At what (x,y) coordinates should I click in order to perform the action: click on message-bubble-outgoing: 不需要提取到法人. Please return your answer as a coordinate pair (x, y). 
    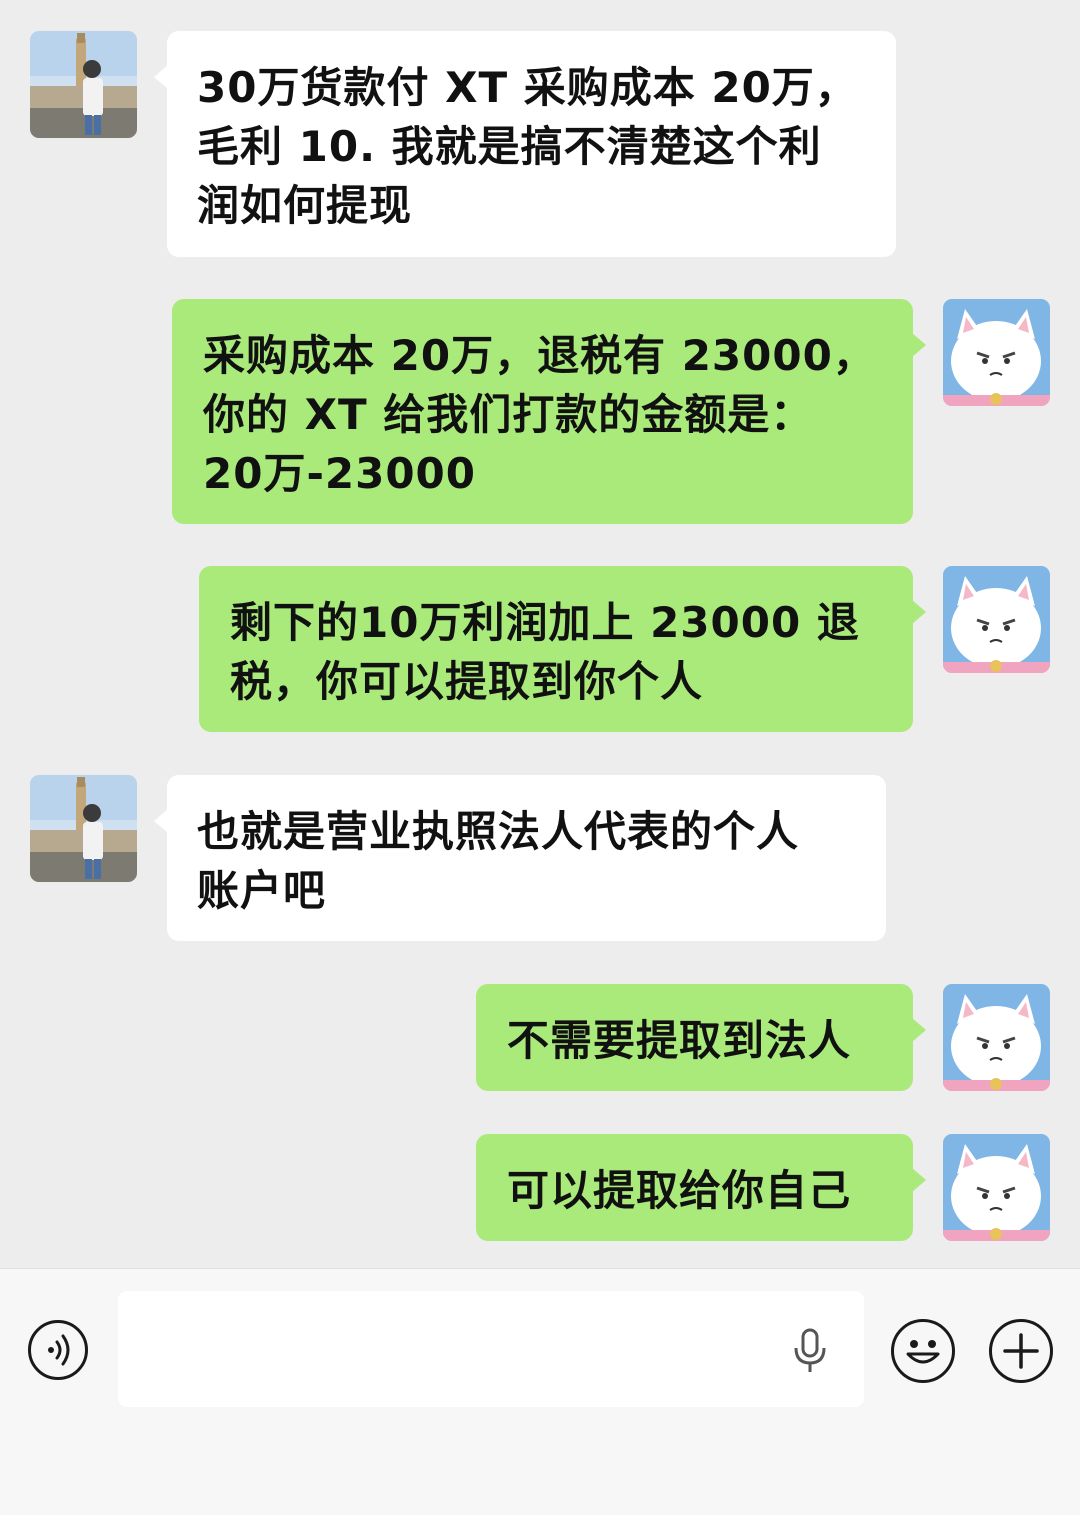
    Looking at the image, I should click on (701, 1037).